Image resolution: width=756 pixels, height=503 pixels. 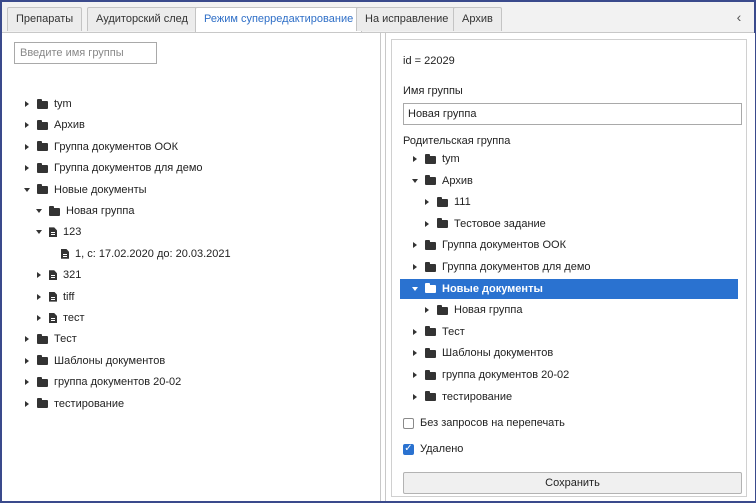 What do you see at coordinates (433, 91) in the screenshot?
I see `group-name-label: Имя группы` at bounding box center [433, 91].